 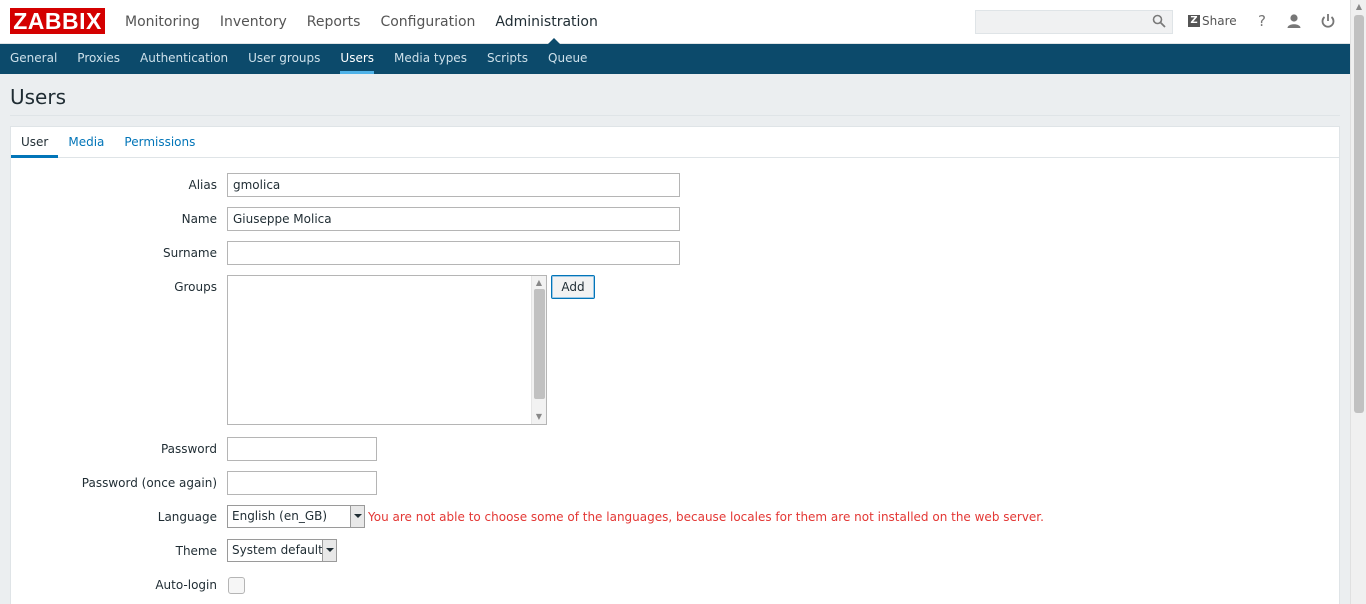 What do you see at coordinates (284, 59) in the screenshot?
I see `sub-menu-user-groups: User groups` at bounding box center [284, 59].